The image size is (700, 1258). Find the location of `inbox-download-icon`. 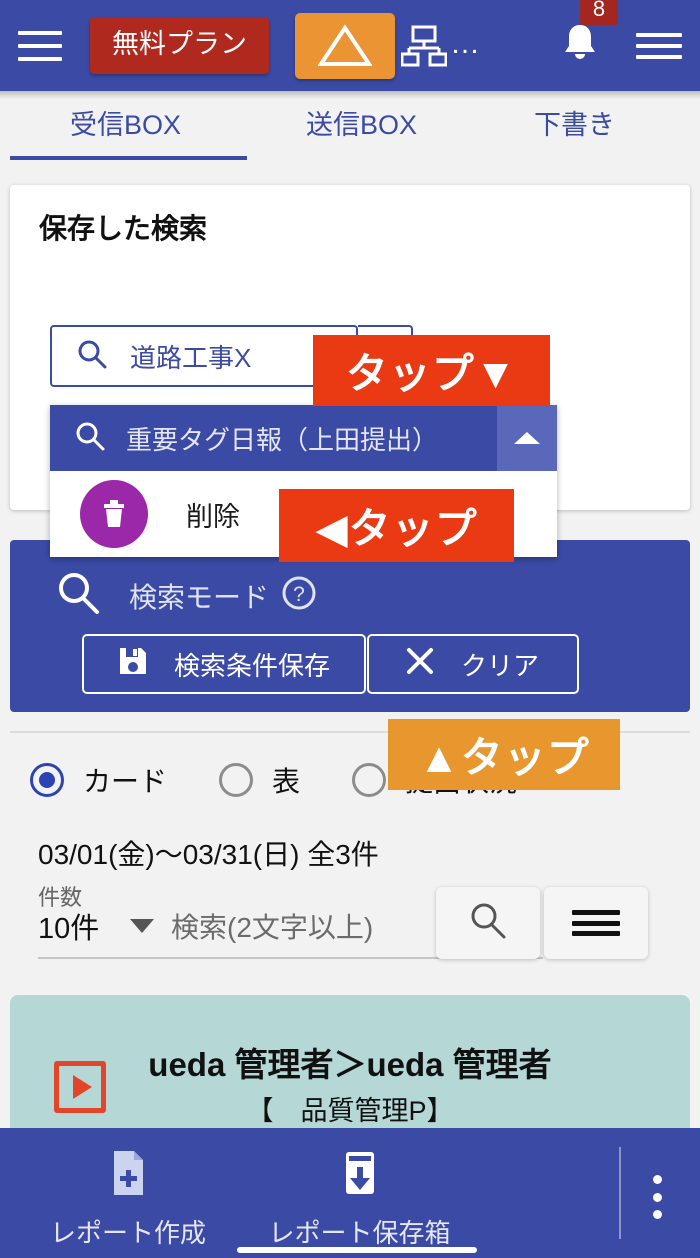

inbox-download-icon is located at coordinates (360, 1175).